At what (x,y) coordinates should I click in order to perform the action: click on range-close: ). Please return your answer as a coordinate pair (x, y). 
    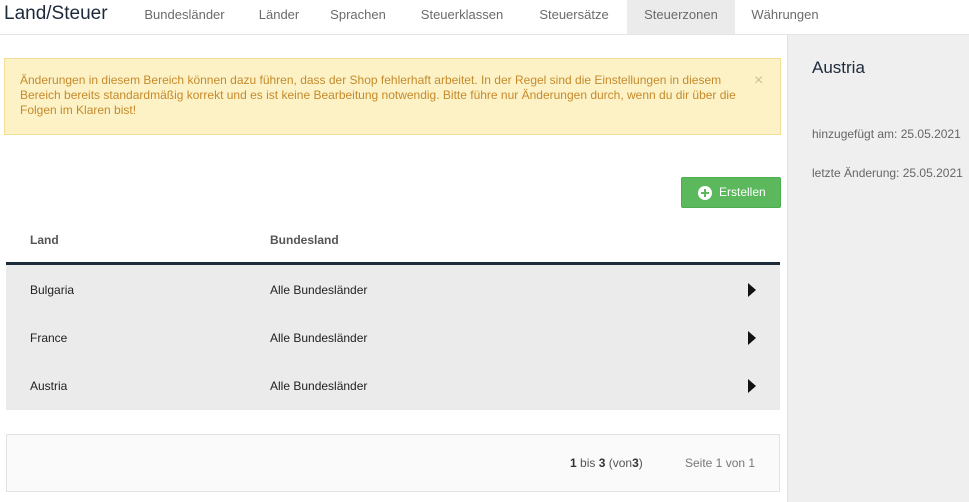
    Looking at the image, I should click on (640, 463).